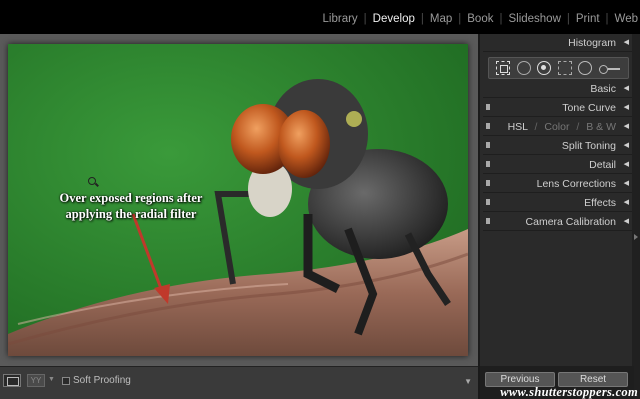 The height and width of the screenshot is (399, 640). What do you see at coordinates (340, 19) in the screenshot?
I see `module-library: Library` at bounding box center [340, 19].